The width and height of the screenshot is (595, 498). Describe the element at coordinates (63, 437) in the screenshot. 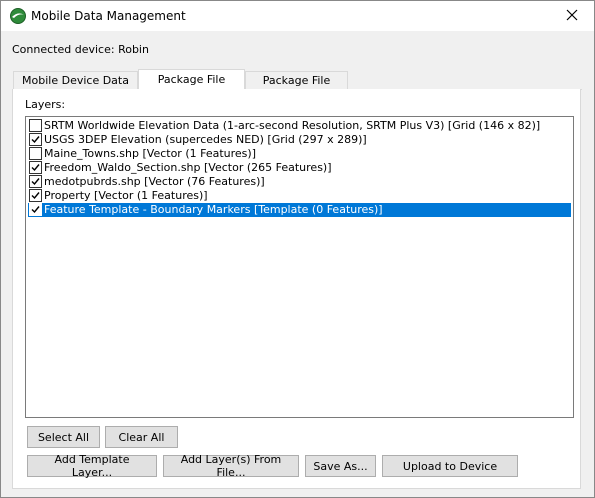

I see `select-all-button: Select All` at that location.